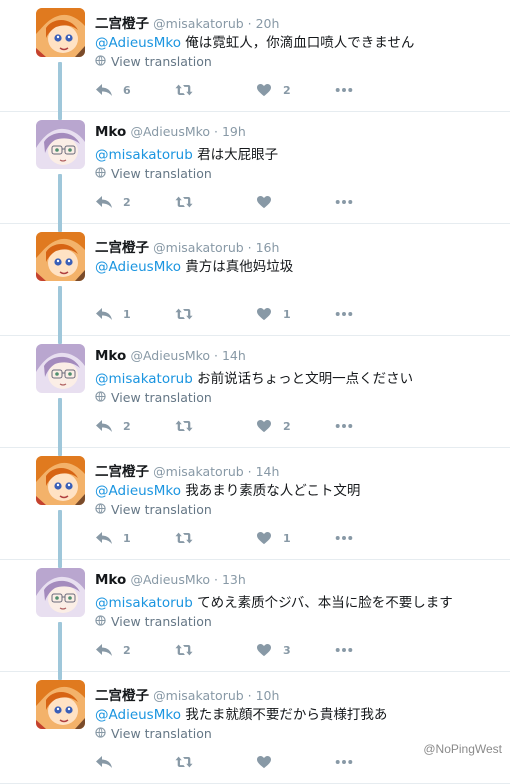 The image size is (510, 784). I want to click on tweet-actions: 22, so click(230, 428).